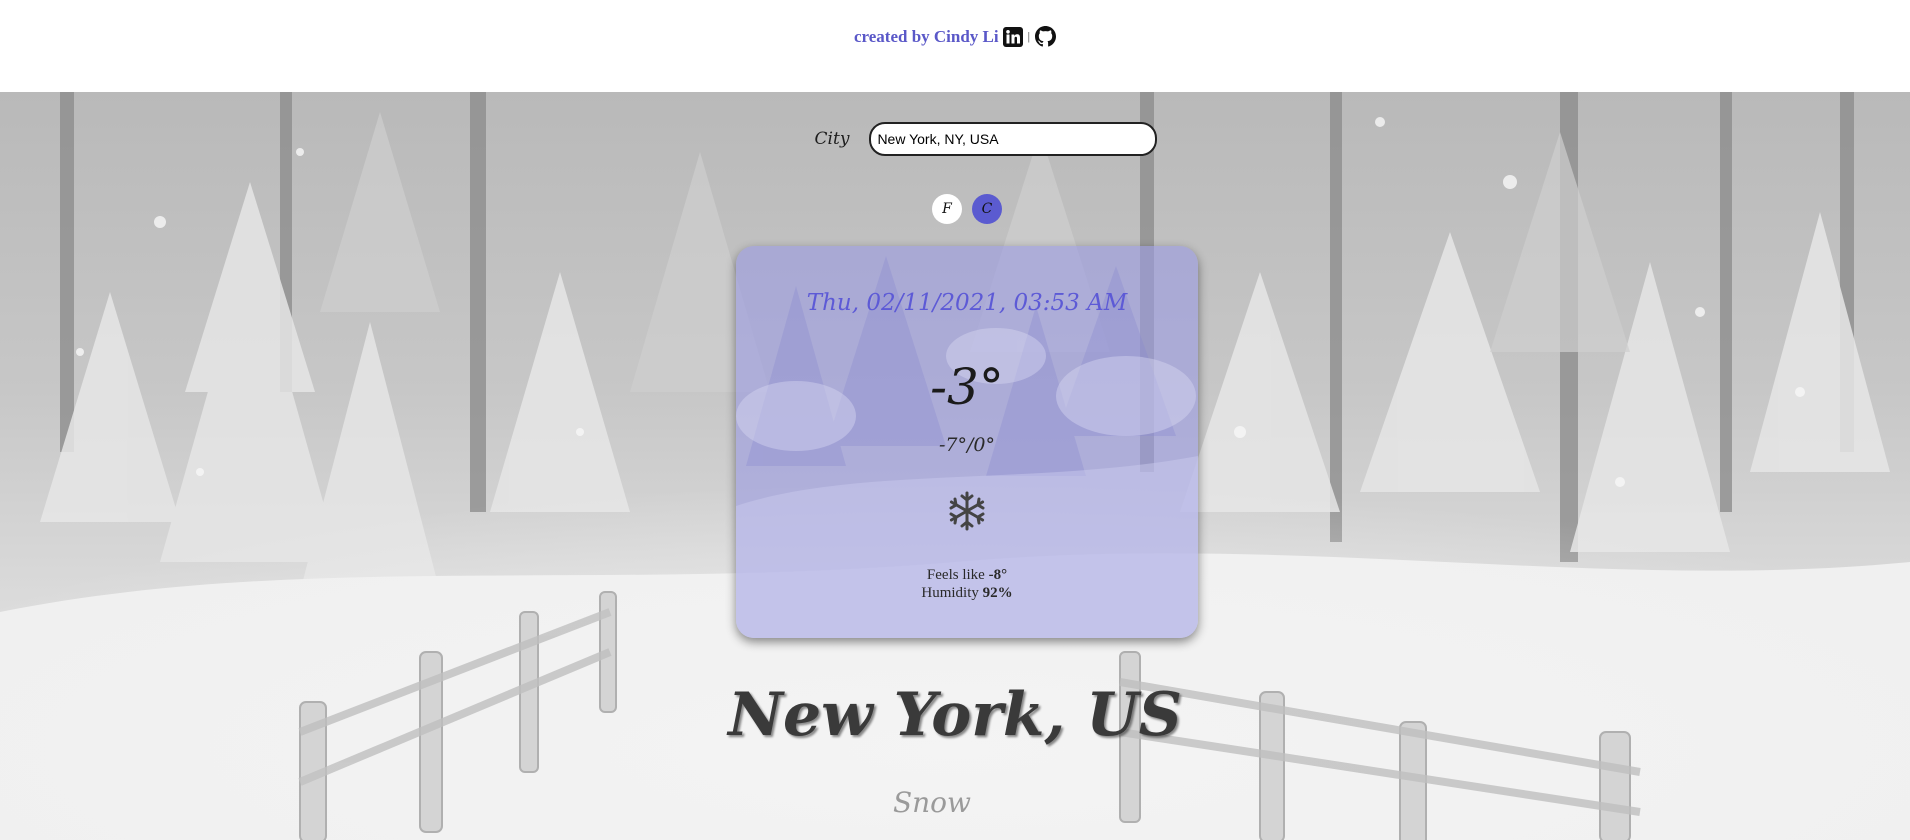  I want to click on credit-text: created by Cindy Li, so click(926, 36).